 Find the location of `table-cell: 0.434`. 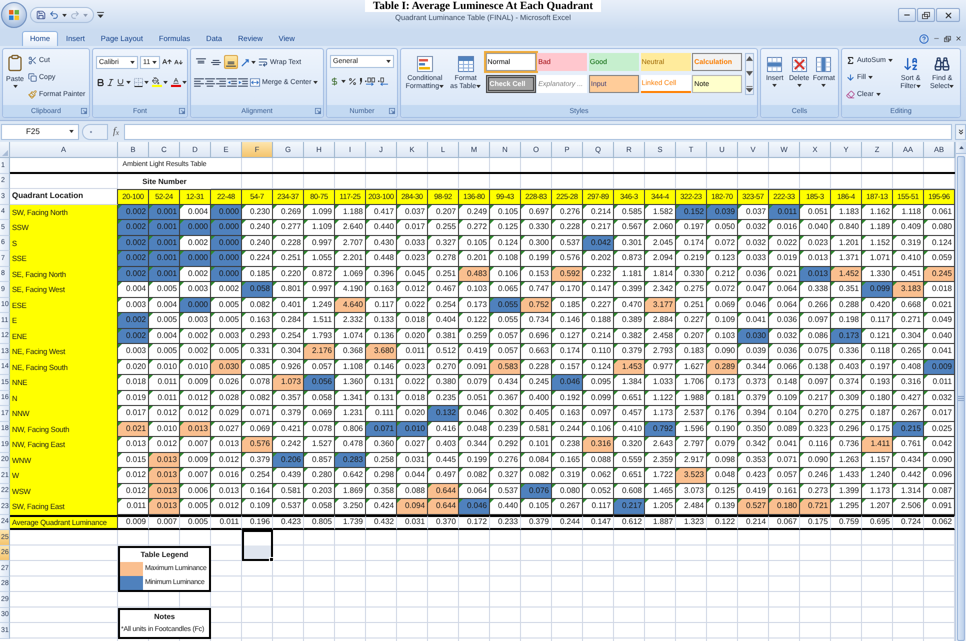

table-cell: 0.434 is located at coordinates (505, 382).